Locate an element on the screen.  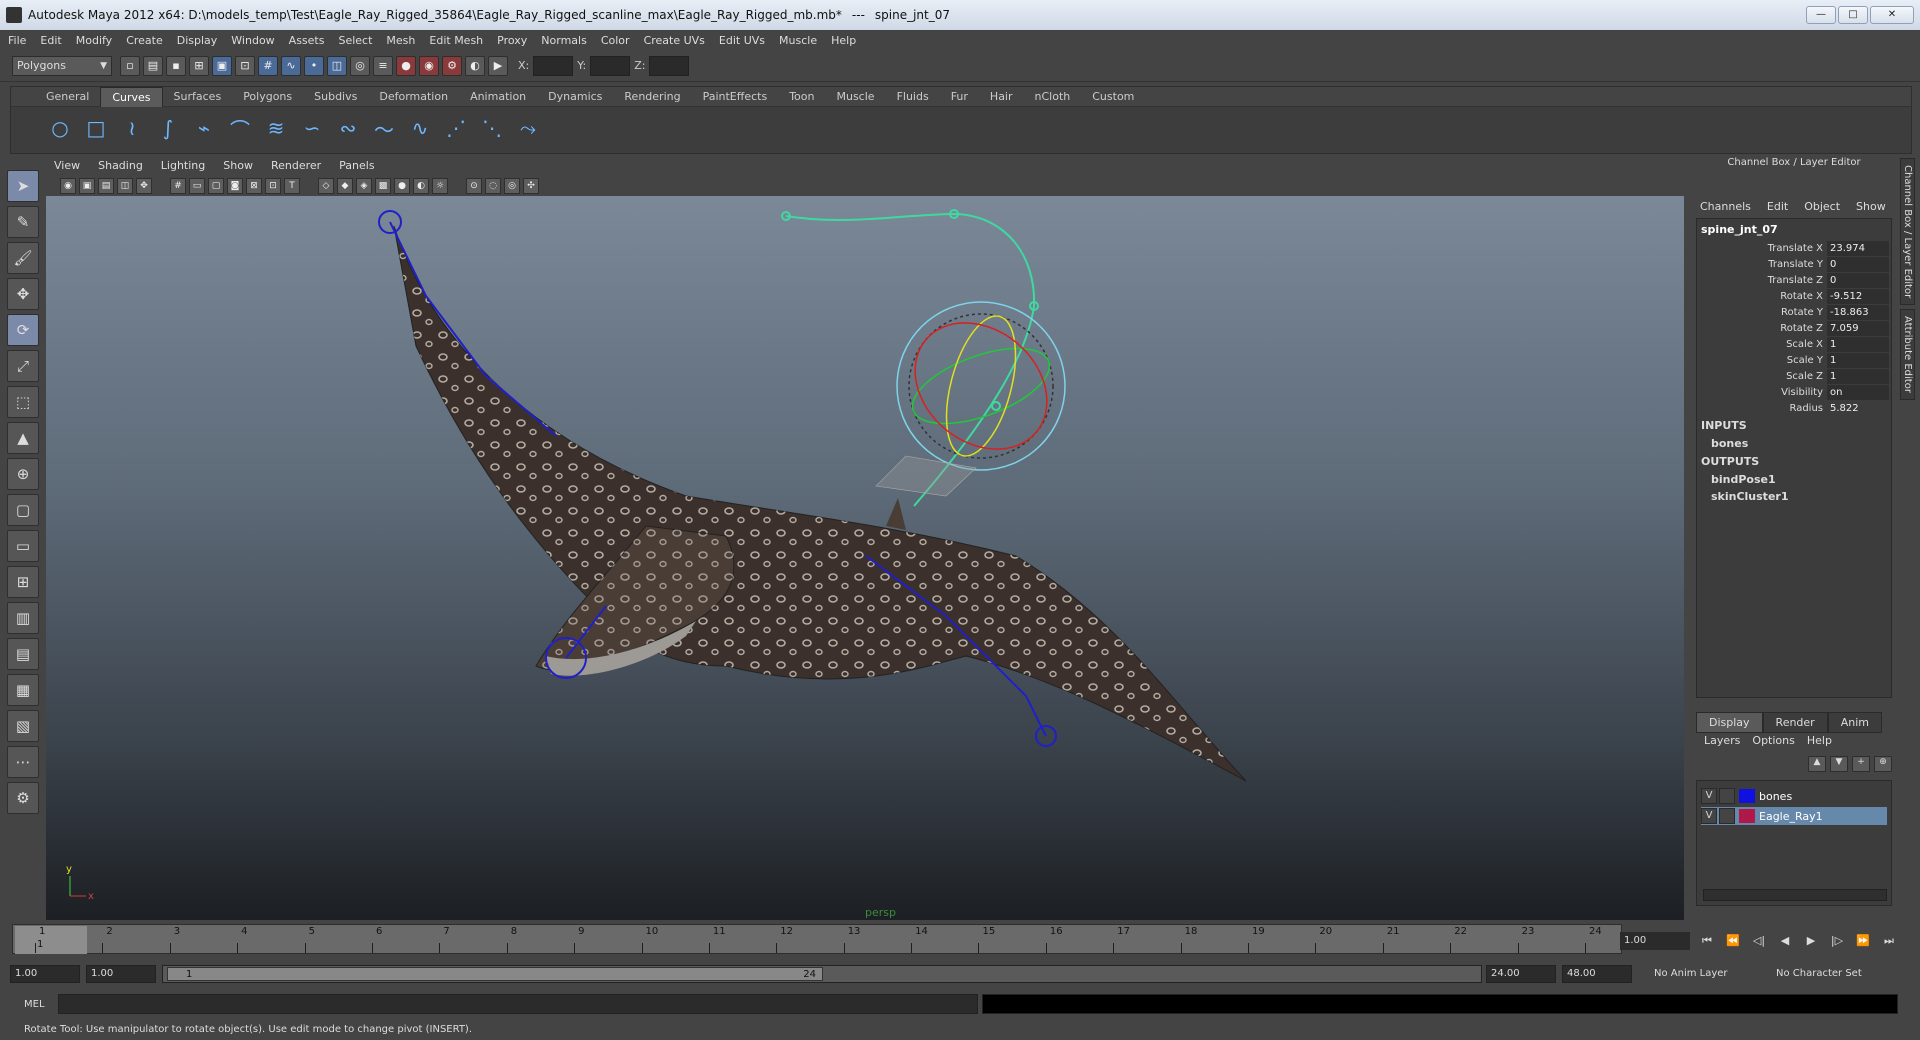
rebuild-curve-icon: ∽ is located at coordinates (312, 128).